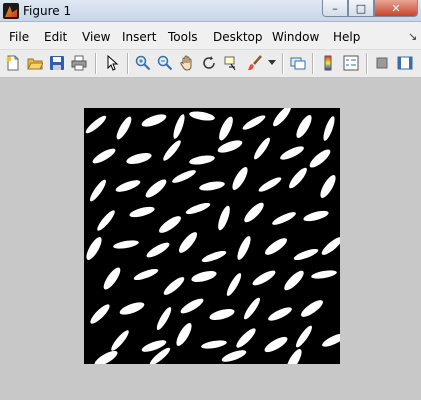  What do you see at coordinates (112, 63) in the screenshot?
I see `pointer-icon` at bounding box center [112, 63].